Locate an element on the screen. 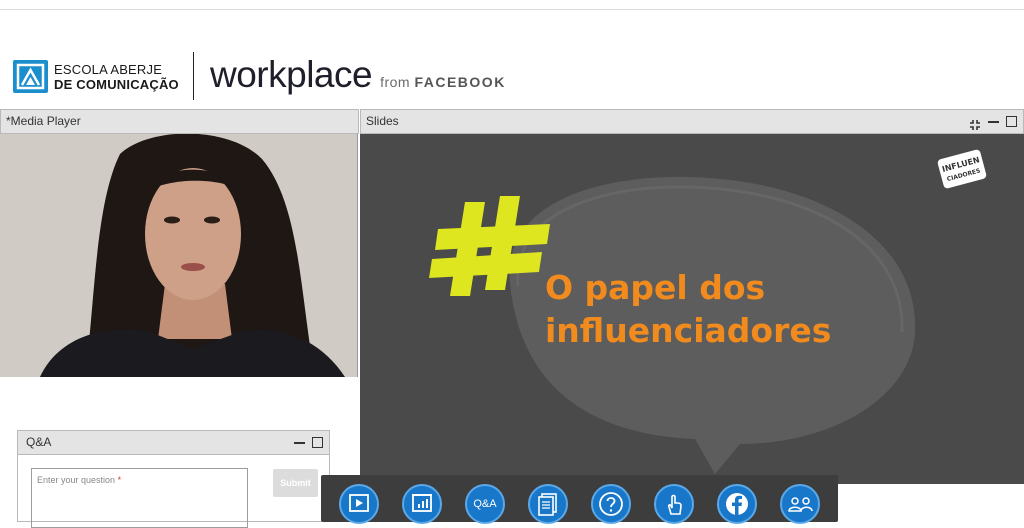  qa-button: Q&A is located at coordinates (485, 504).